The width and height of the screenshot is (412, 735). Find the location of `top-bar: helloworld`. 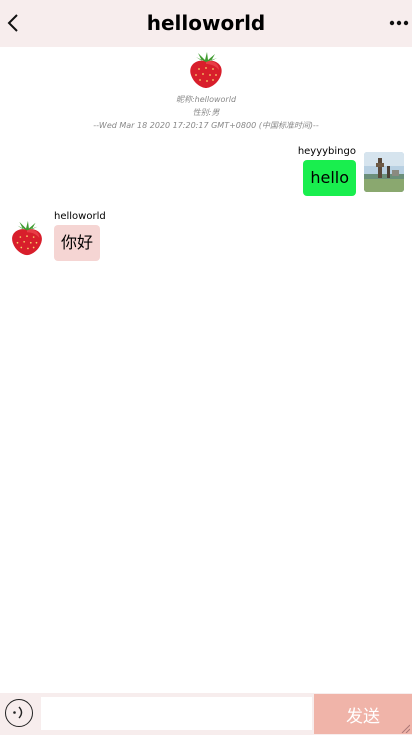

top-bar: helloworld is located at coordinates (206, 23).